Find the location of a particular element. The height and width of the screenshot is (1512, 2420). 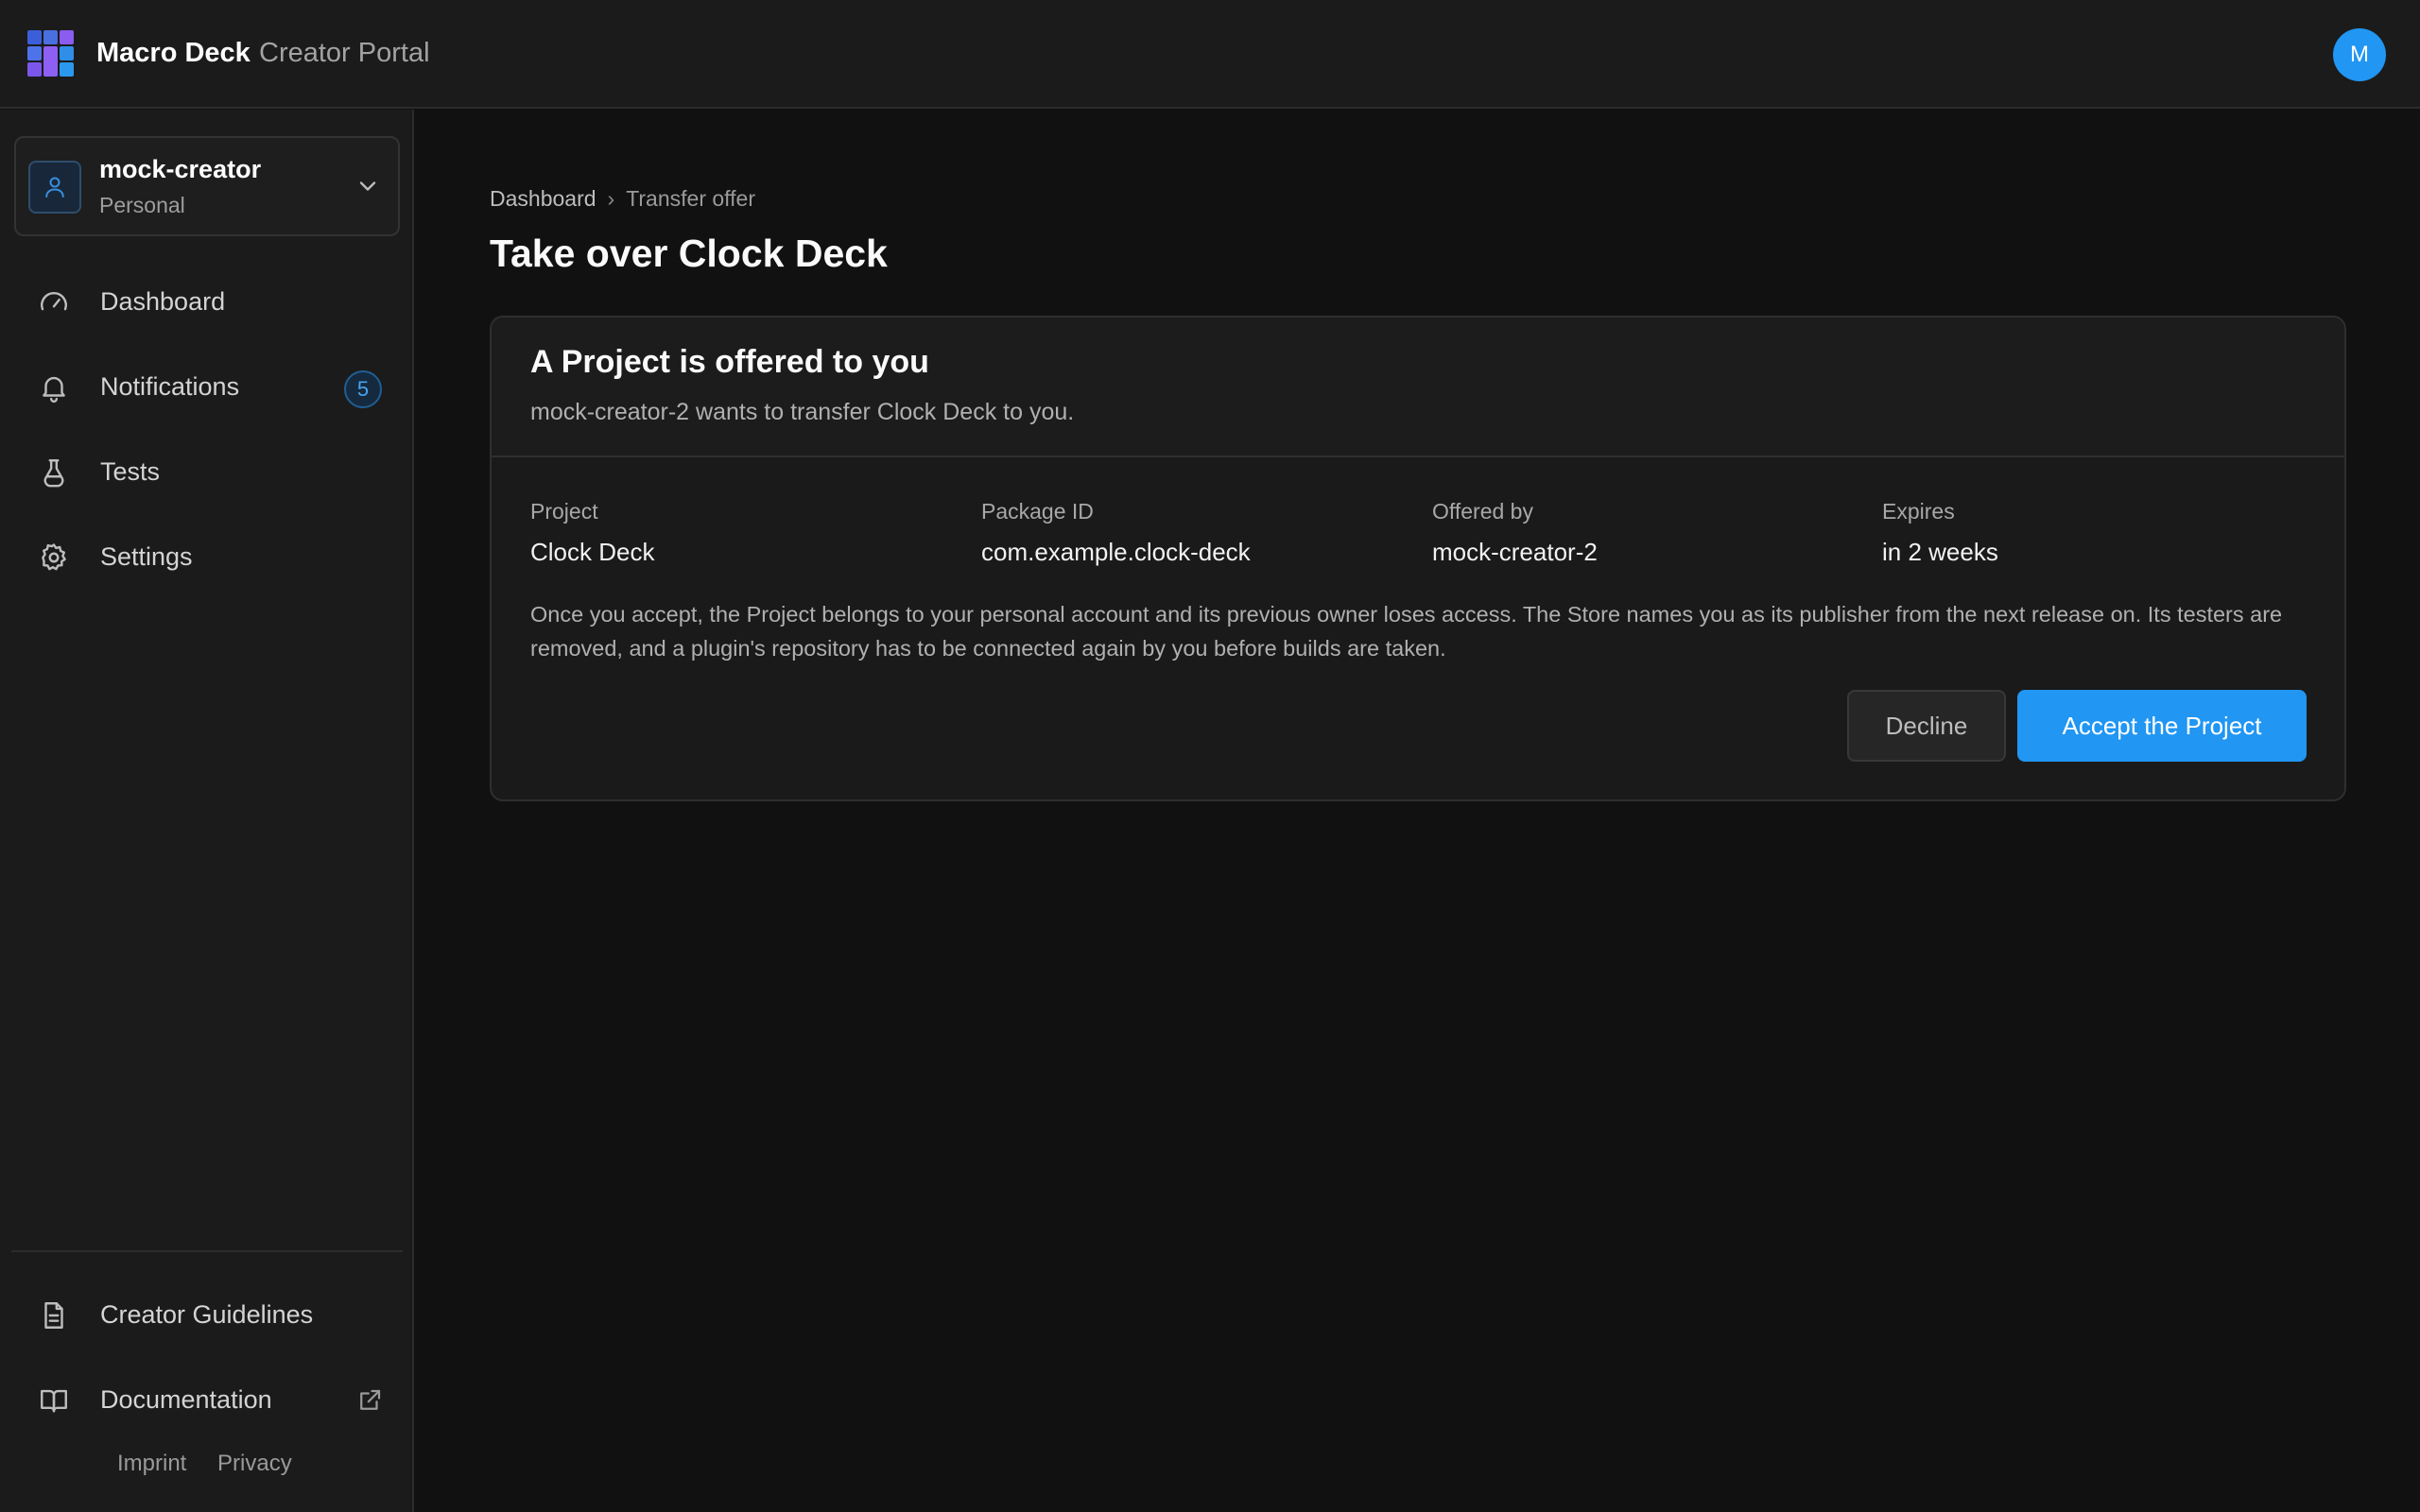

macro-deck-logo-icon is located at coordinates (51, 53).